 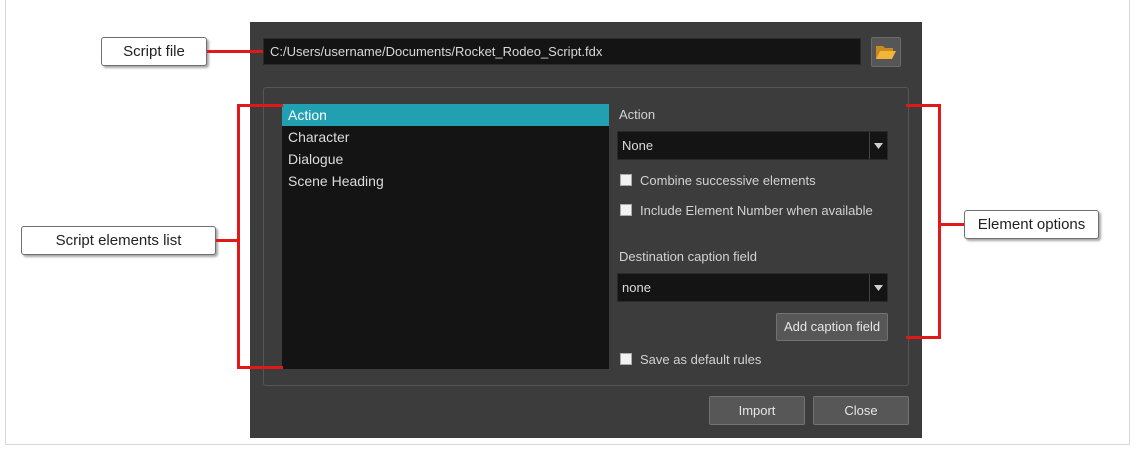 What do you see at coordinates (728, 180) in the screenshot?
I see `combine-elements-label: Combine successive elements` at bounding box center [728, 180].